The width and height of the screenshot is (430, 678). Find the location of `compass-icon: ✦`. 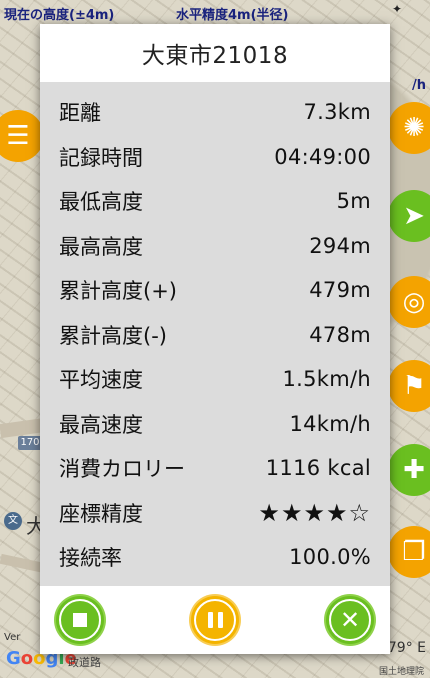

compass-icon: ✦ is located at coordinates (397, 9).